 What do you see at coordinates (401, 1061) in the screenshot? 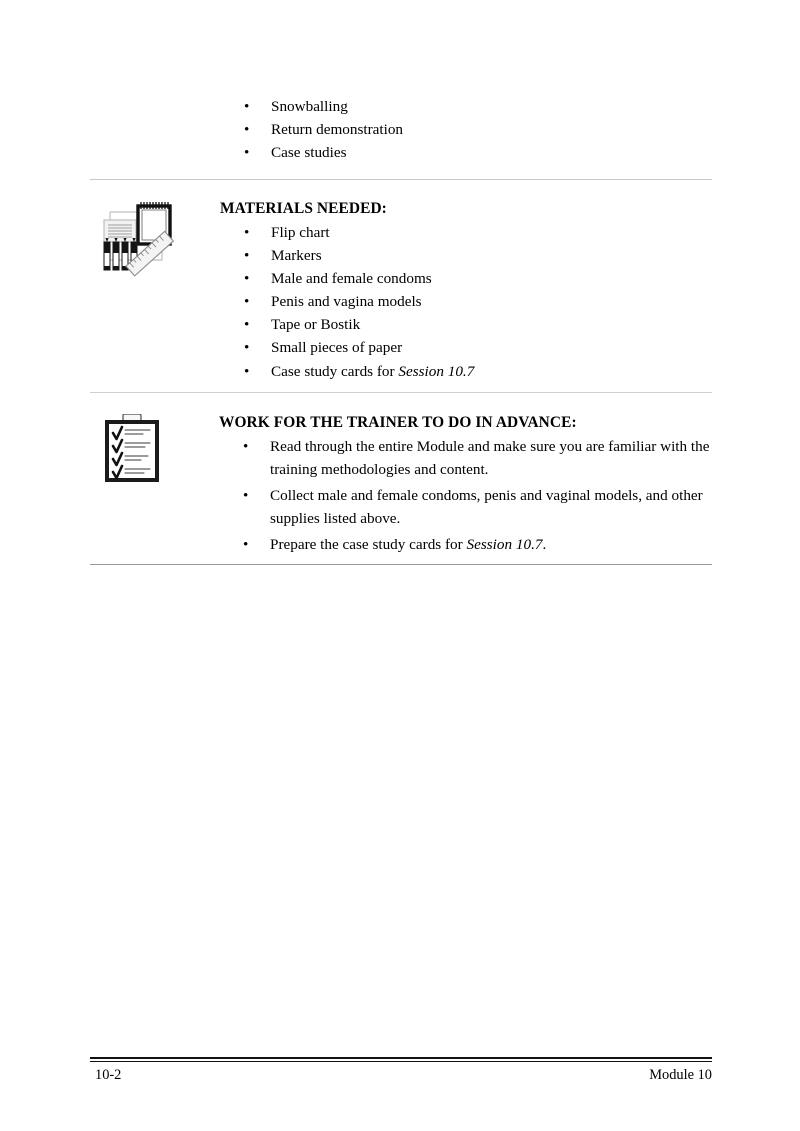
I see `footer-rule-thin` at bounding box center [401, 1061].